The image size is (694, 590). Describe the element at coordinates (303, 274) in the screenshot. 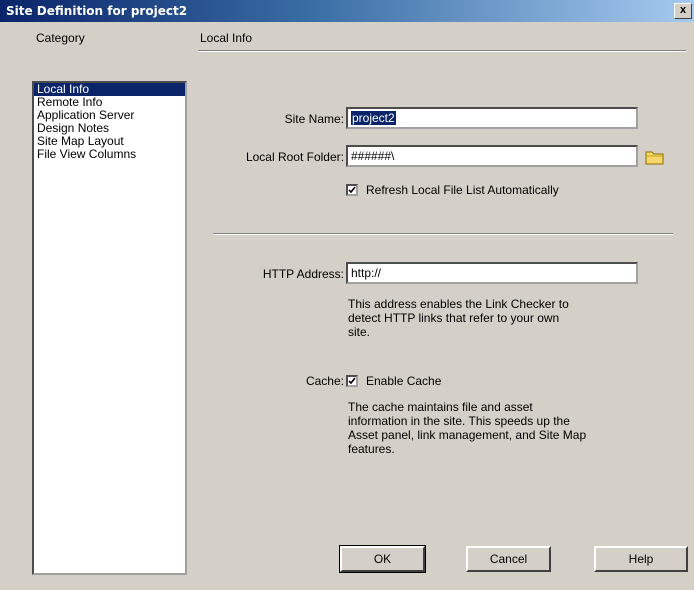

I see `http-address-label: HTTP Address:` at that location.